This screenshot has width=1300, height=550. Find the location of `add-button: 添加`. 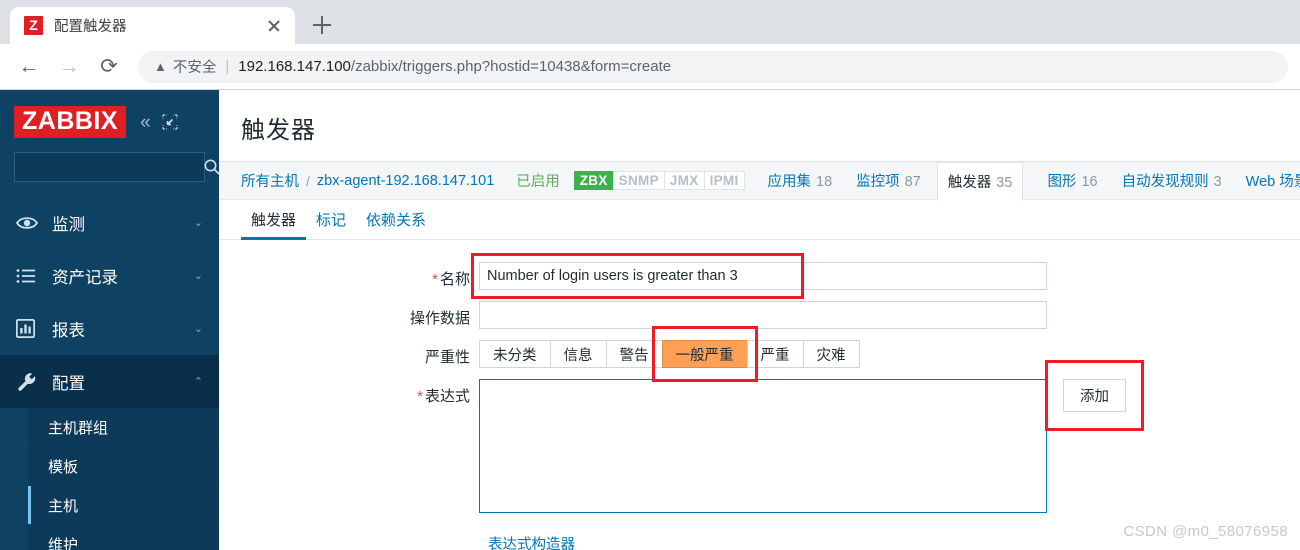

add-button: 添加 is located at coordinates (1094, 395).